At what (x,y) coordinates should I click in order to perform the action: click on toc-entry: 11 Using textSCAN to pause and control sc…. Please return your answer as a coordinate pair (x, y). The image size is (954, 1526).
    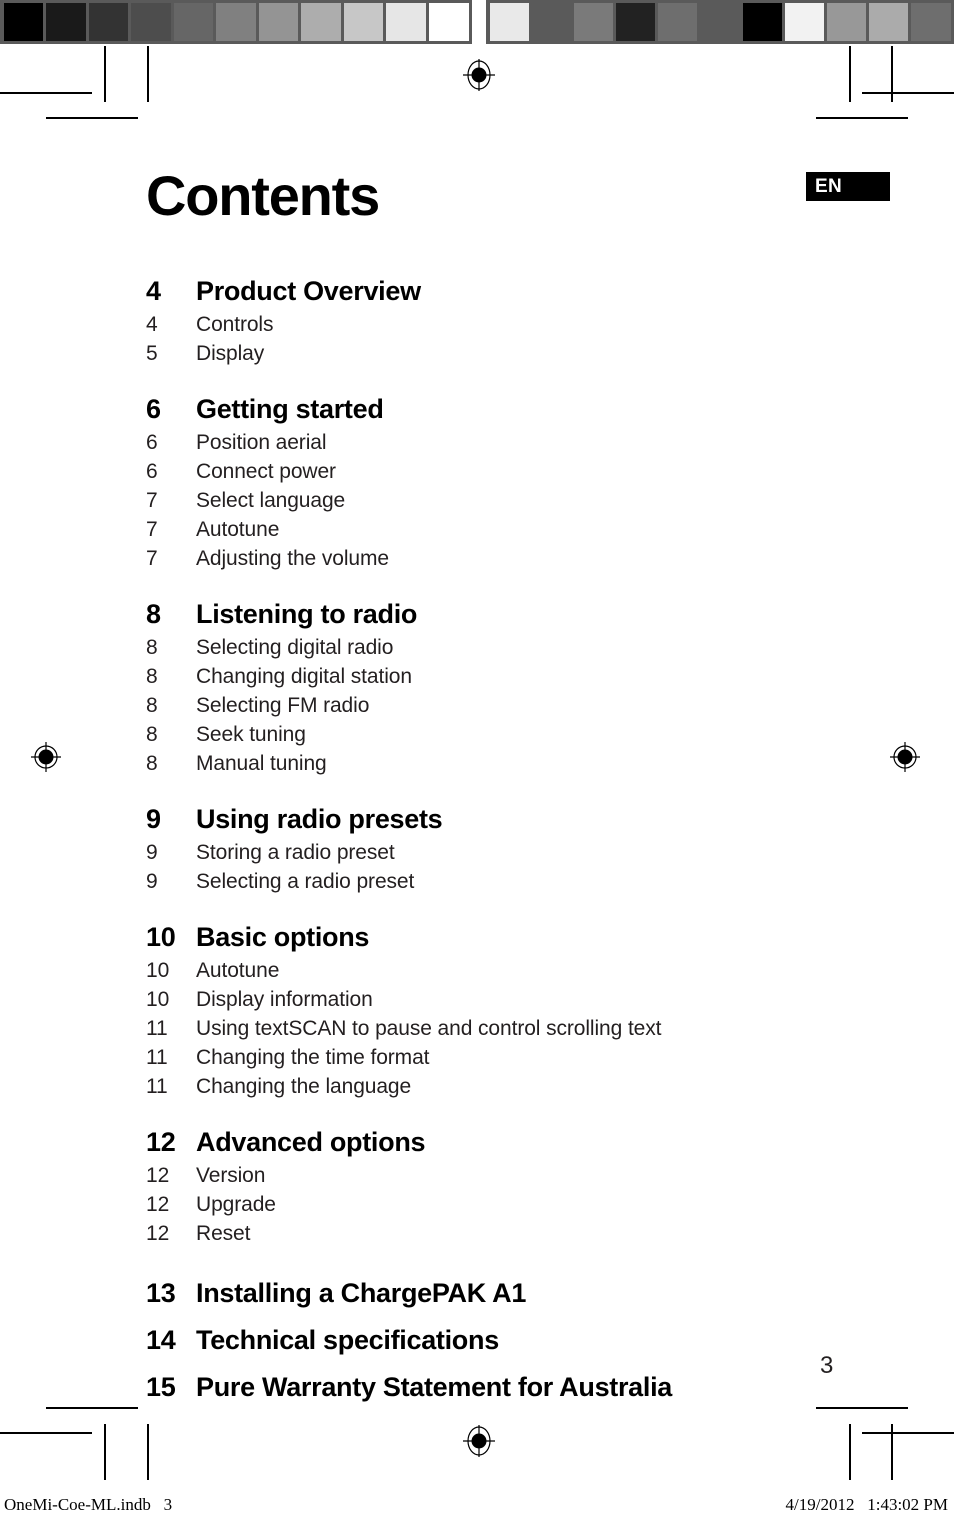
    Looking at the image, I should click on (526, 1028).